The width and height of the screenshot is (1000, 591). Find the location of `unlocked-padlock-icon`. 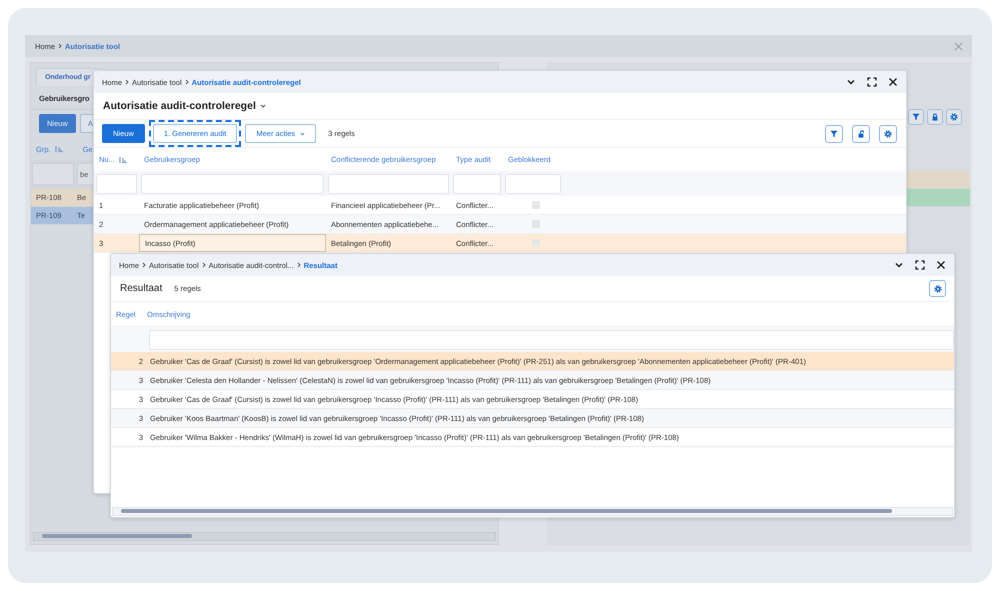

unlocked-padlock-icon is located at coordinates (861, 134).